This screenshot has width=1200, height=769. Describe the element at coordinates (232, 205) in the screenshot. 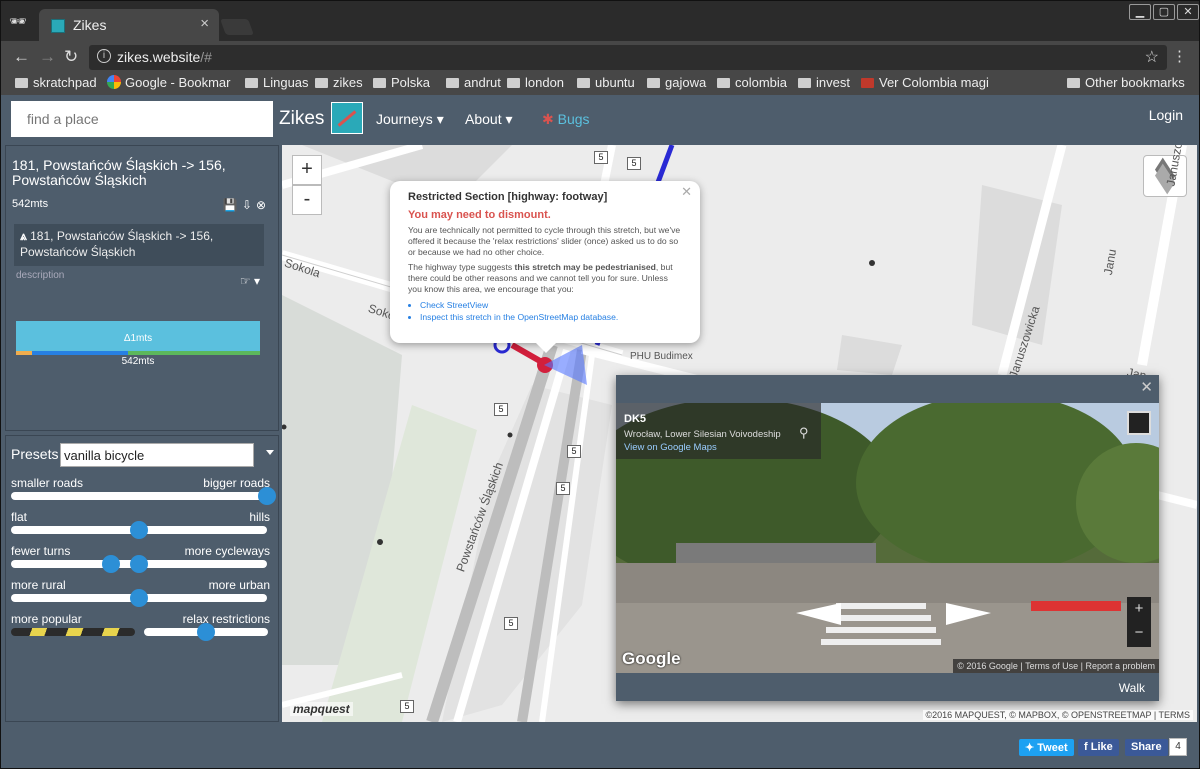

I see `save-icon: 💾` at that location.